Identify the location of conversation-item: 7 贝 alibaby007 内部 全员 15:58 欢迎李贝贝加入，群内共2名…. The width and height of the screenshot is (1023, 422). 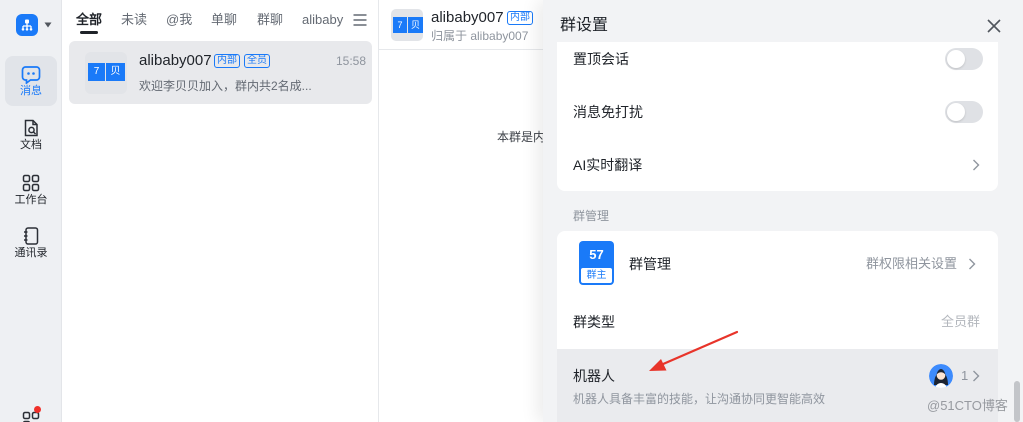
(220, 72).